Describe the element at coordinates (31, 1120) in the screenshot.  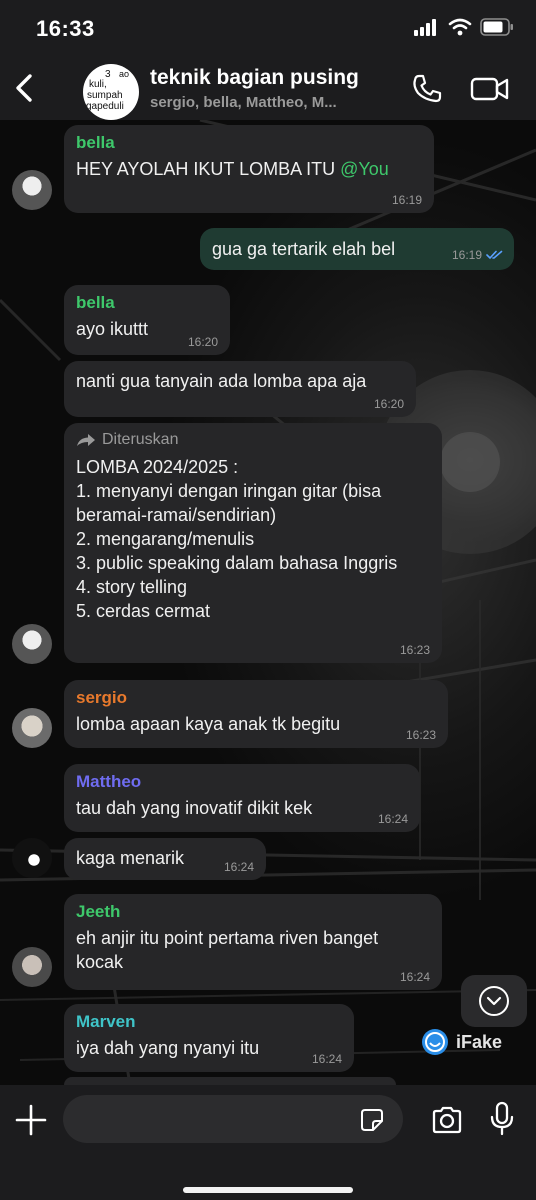
I see `plus-icon` at that location.